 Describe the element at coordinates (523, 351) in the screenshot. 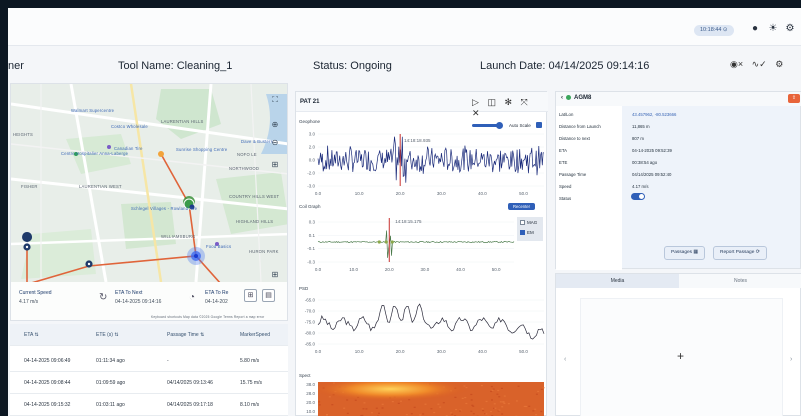

I see `x-tick-label: 50.0` at that location.